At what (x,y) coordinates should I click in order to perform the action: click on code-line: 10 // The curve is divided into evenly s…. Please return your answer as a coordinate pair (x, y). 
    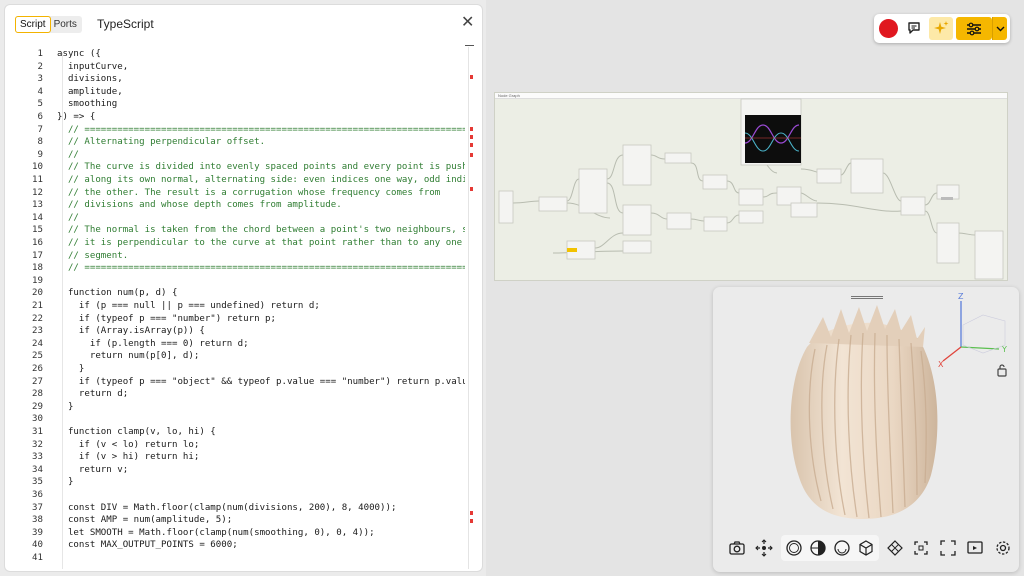
    Looking at the image, I should click on (235, 167).